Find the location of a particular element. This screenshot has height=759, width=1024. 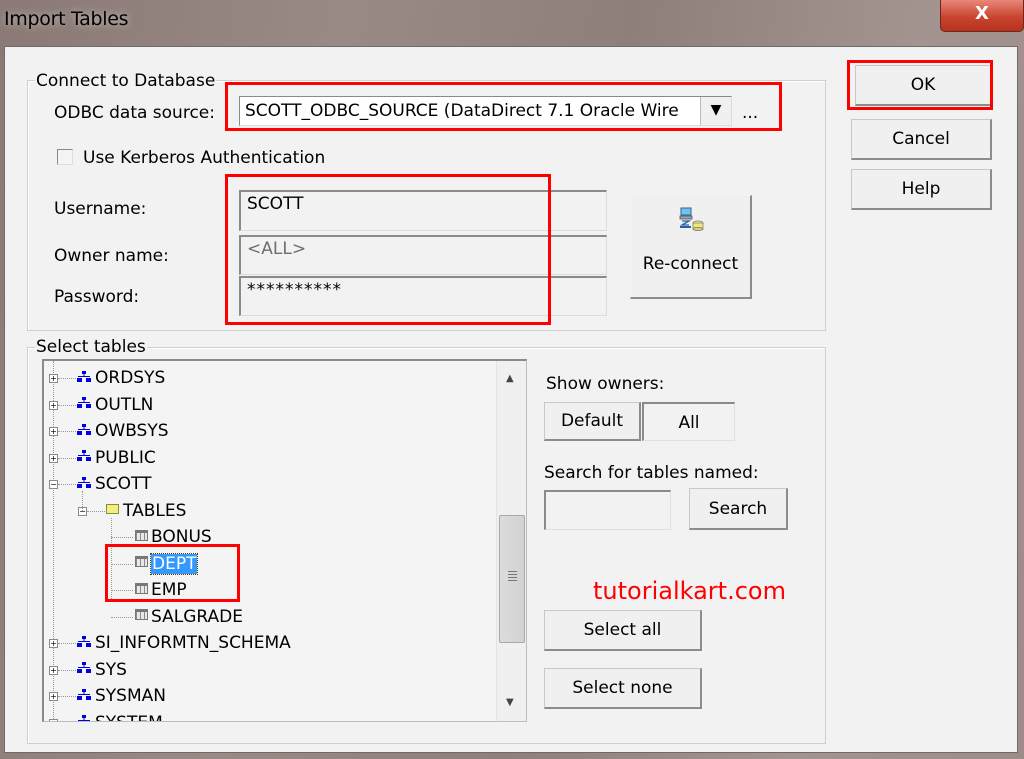

ok-button: OK is located at coordinates (923, 85).